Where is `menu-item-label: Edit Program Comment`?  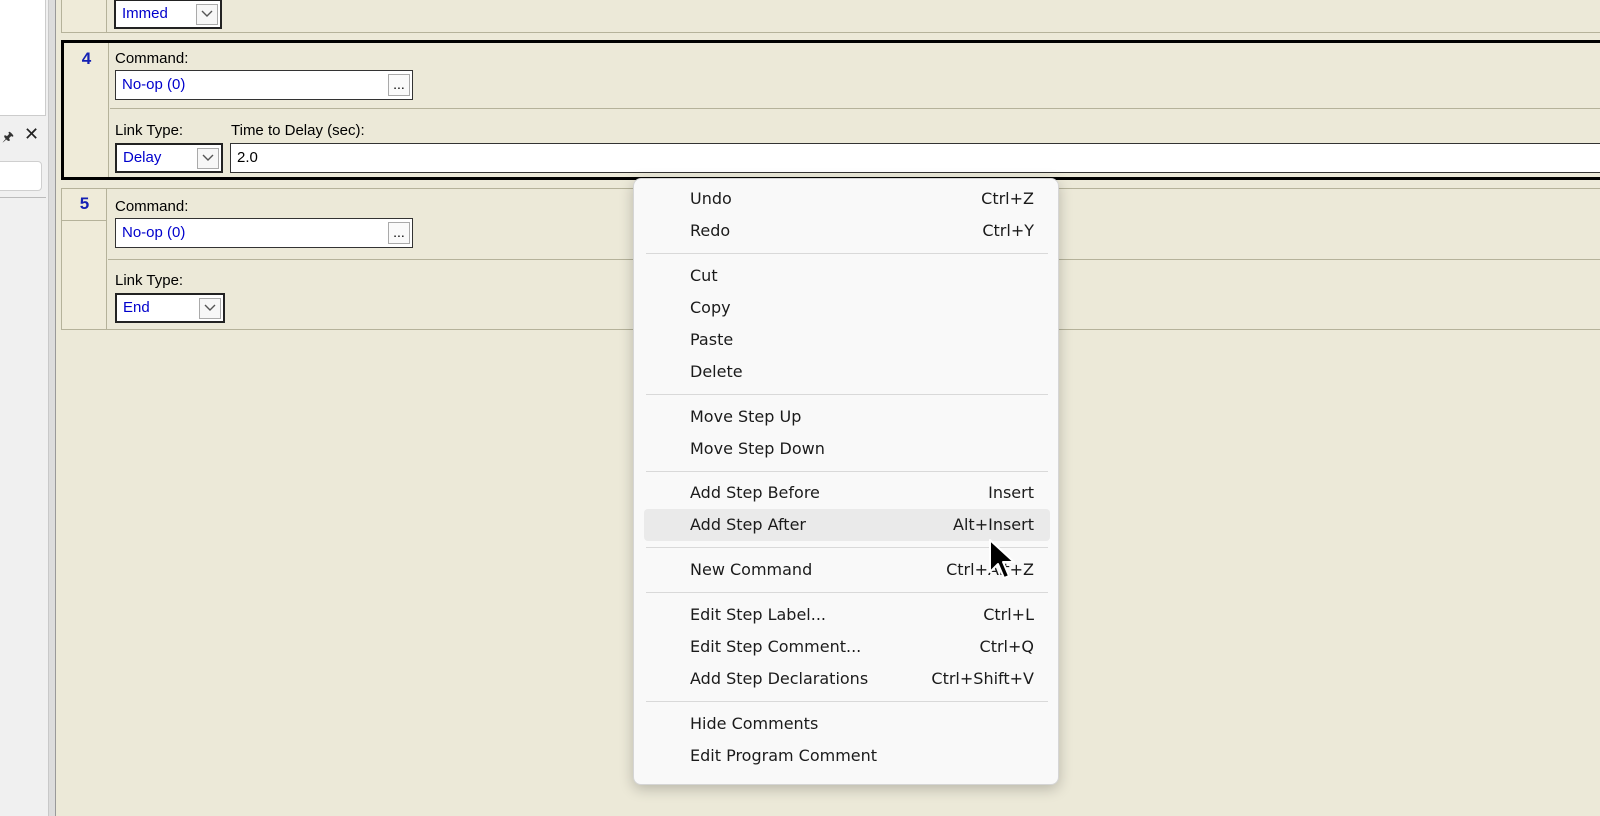
menu-item-label: Edit Program Comment is located at coordinates (784, 755).